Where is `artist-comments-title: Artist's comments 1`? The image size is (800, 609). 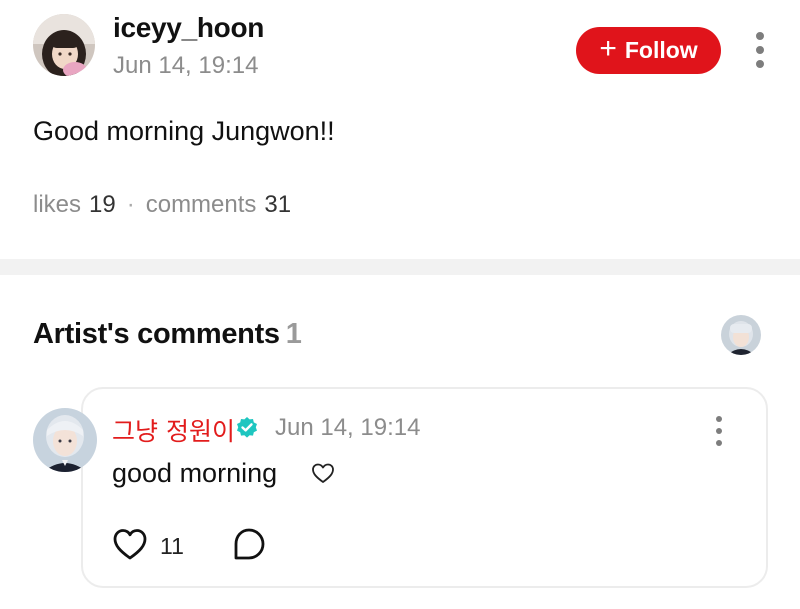
artist-comments-title: Artist's comments 1 is located at coordinates (167, 334).